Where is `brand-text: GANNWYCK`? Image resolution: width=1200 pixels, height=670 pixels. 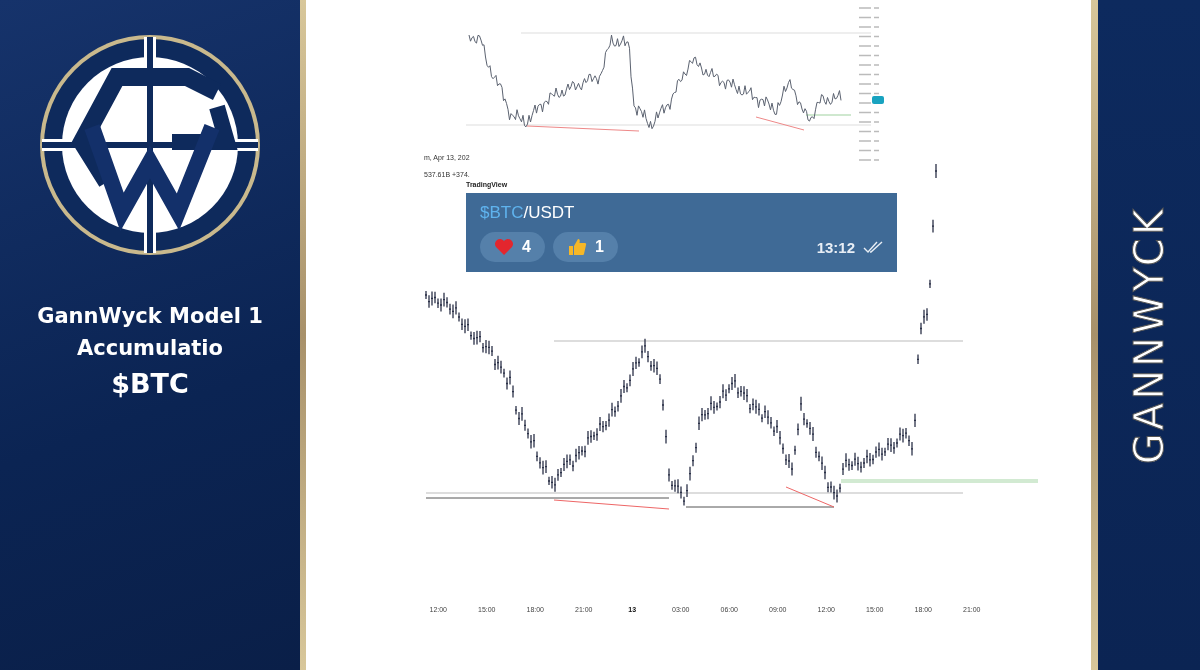
brand-text: GANNWYCK is located at coordinates (1149, 335).